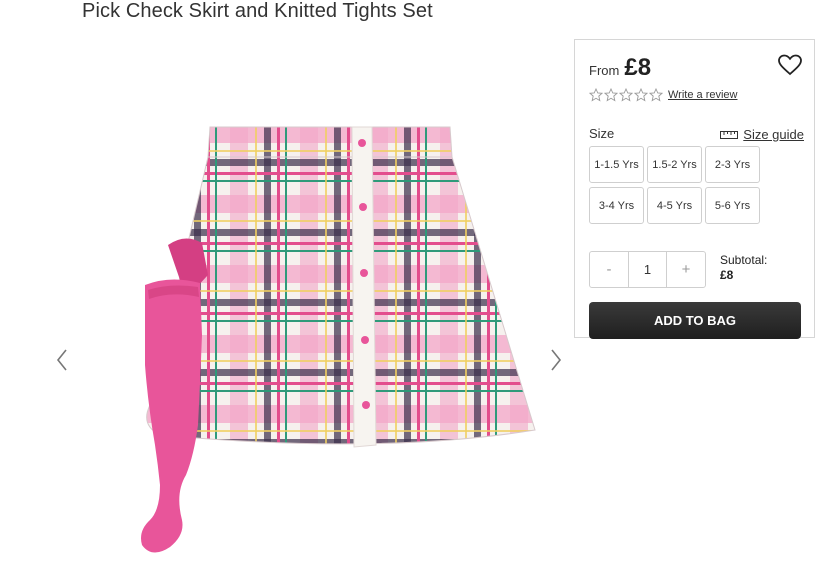 The width and height of the screenshot is (839, 564). What do you see at coordinates (744, 260) in the screenshot?
I see `subtotal-label: Subtotal:` at bounding box center [744, 260].